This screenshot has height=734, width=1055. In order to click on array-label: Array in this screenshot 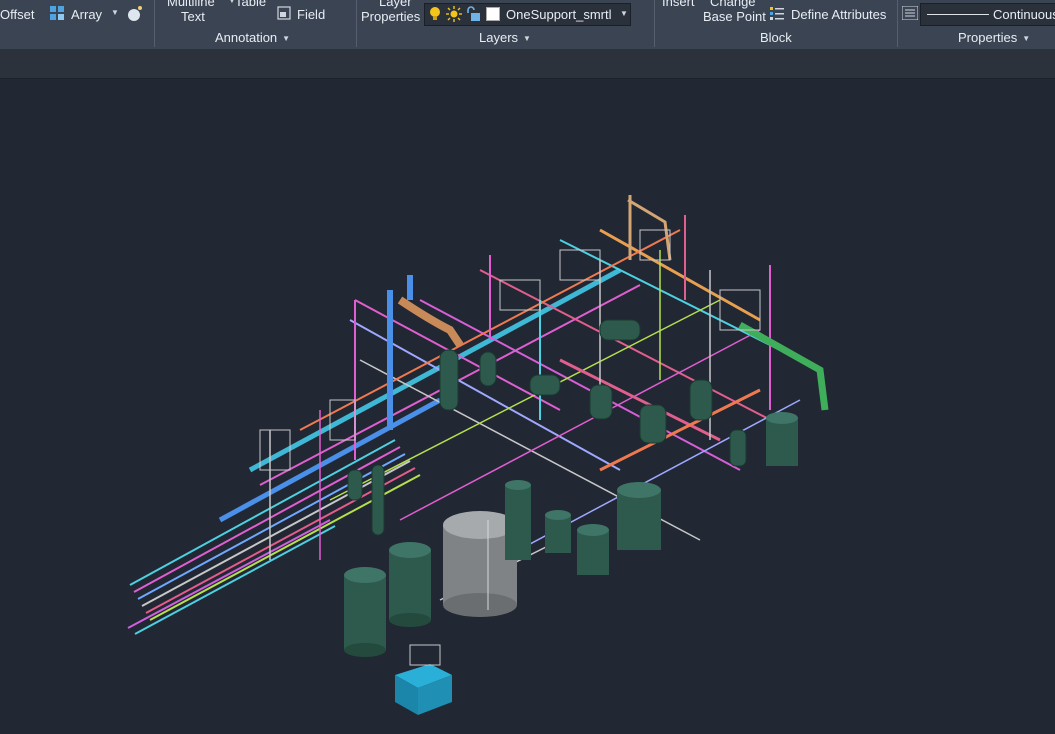, I will do `click(87, 14)`.